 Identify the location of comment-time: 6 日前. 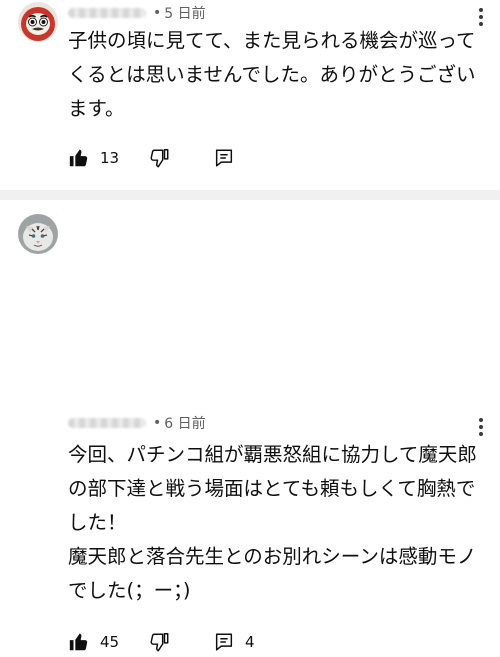
(184, 423).